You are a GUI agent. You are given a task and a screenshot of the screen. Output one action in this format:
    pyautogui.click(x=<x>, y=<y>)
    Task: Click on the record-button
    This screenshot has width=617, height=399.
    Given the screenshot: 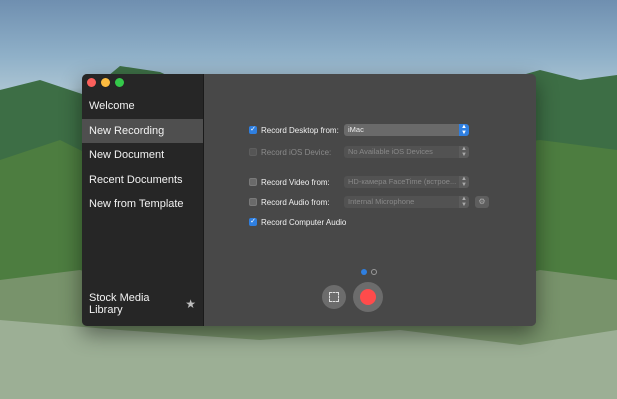 What is the action you would take?
    pyautogui.click(x=368, y=297)
    